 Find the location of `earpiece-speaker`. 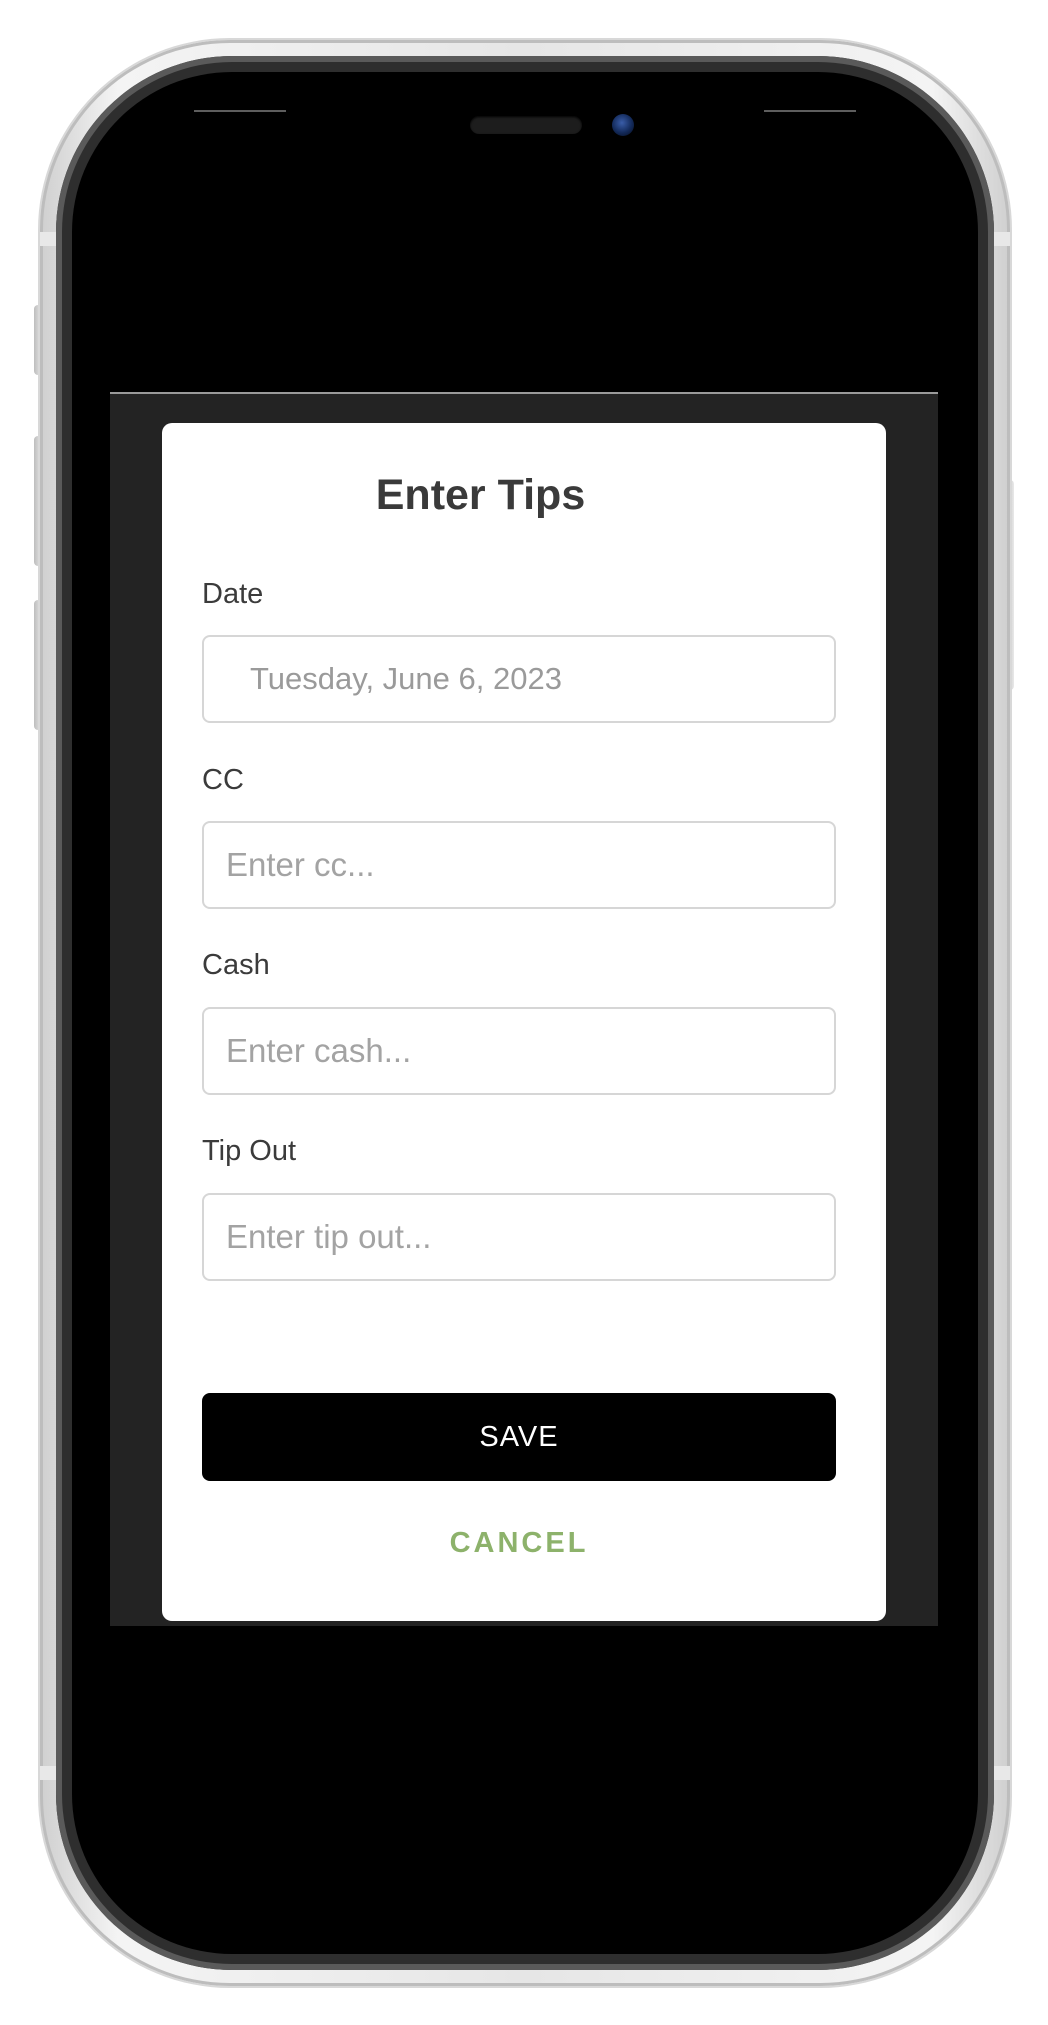

earpiece-speaker is located at coordinates (526, 125).